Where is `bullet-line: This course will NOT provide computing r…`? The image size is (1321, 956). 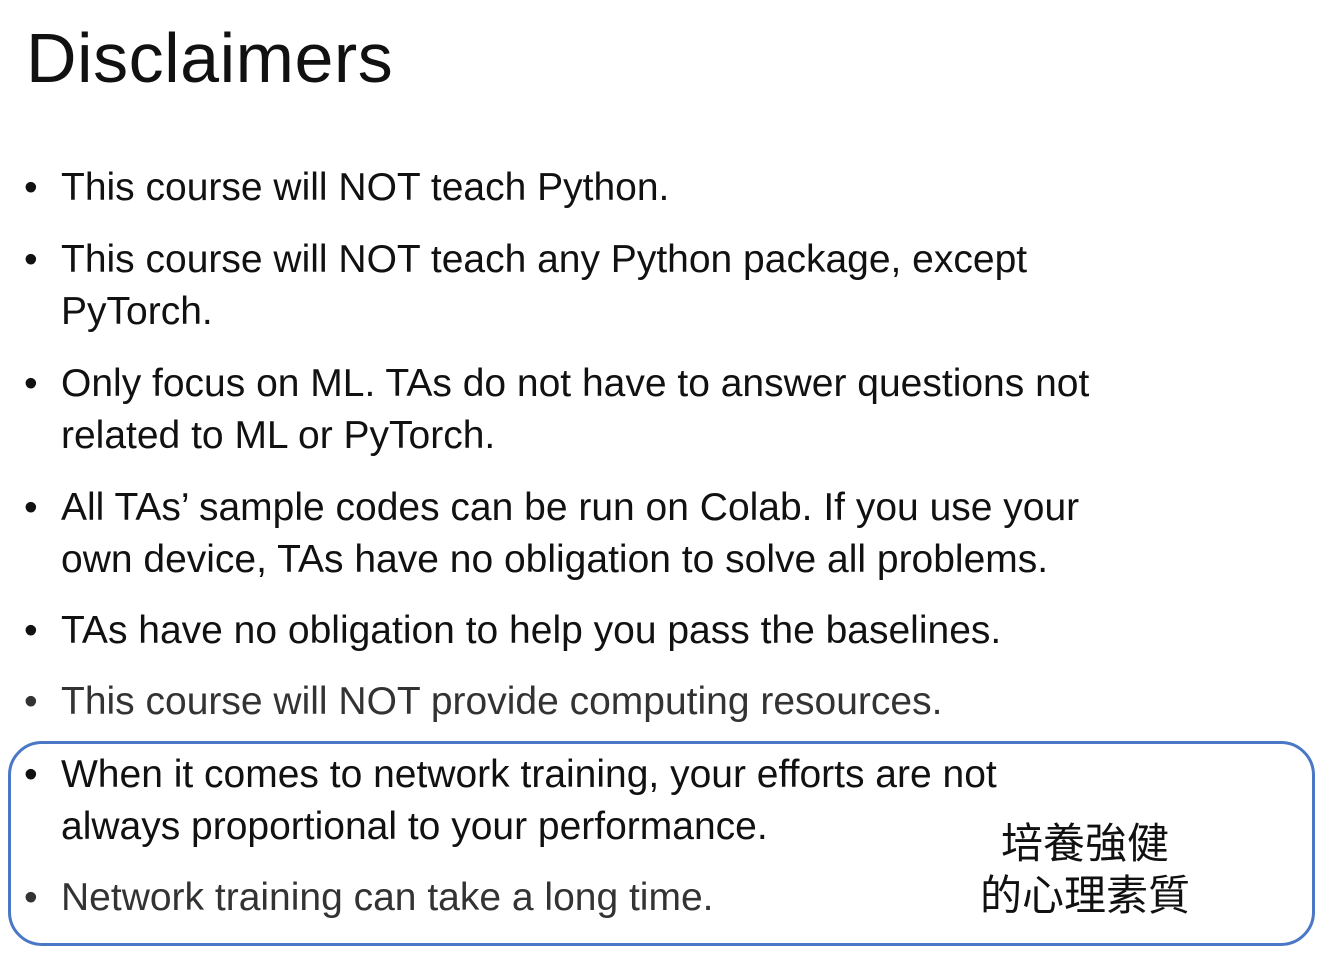 bullet-line: This course will NOT provide computing r… is located at coordinates (502, 701).